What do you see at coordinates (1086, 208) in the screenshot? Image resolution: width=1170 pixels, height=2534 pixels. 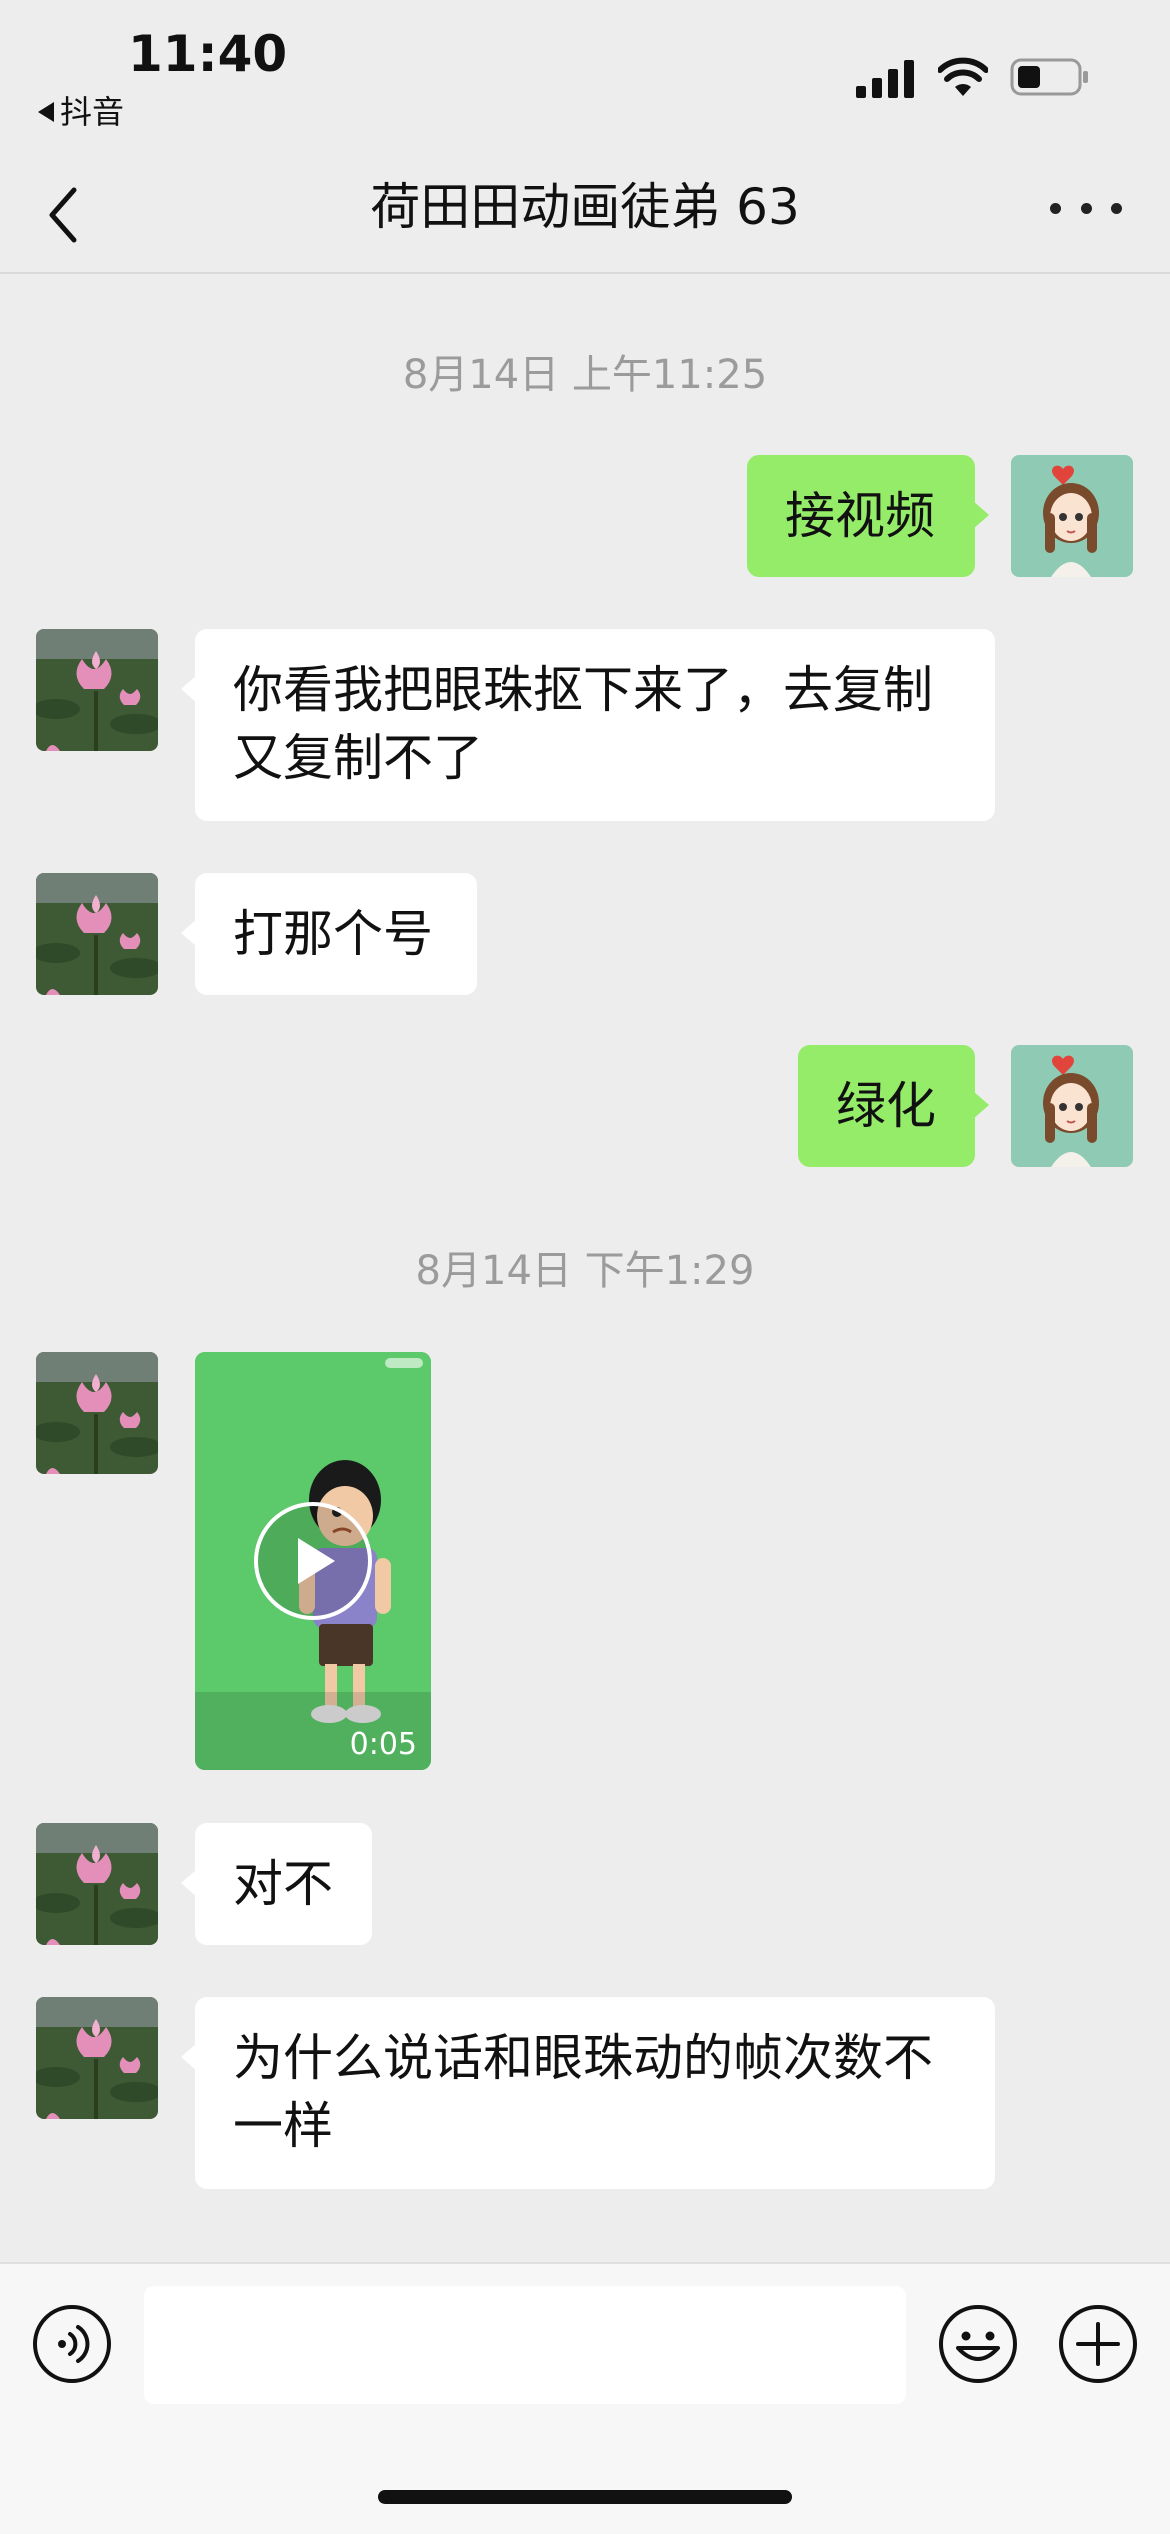 I see `more-dots-icon` at bounding box center [1086, 208].